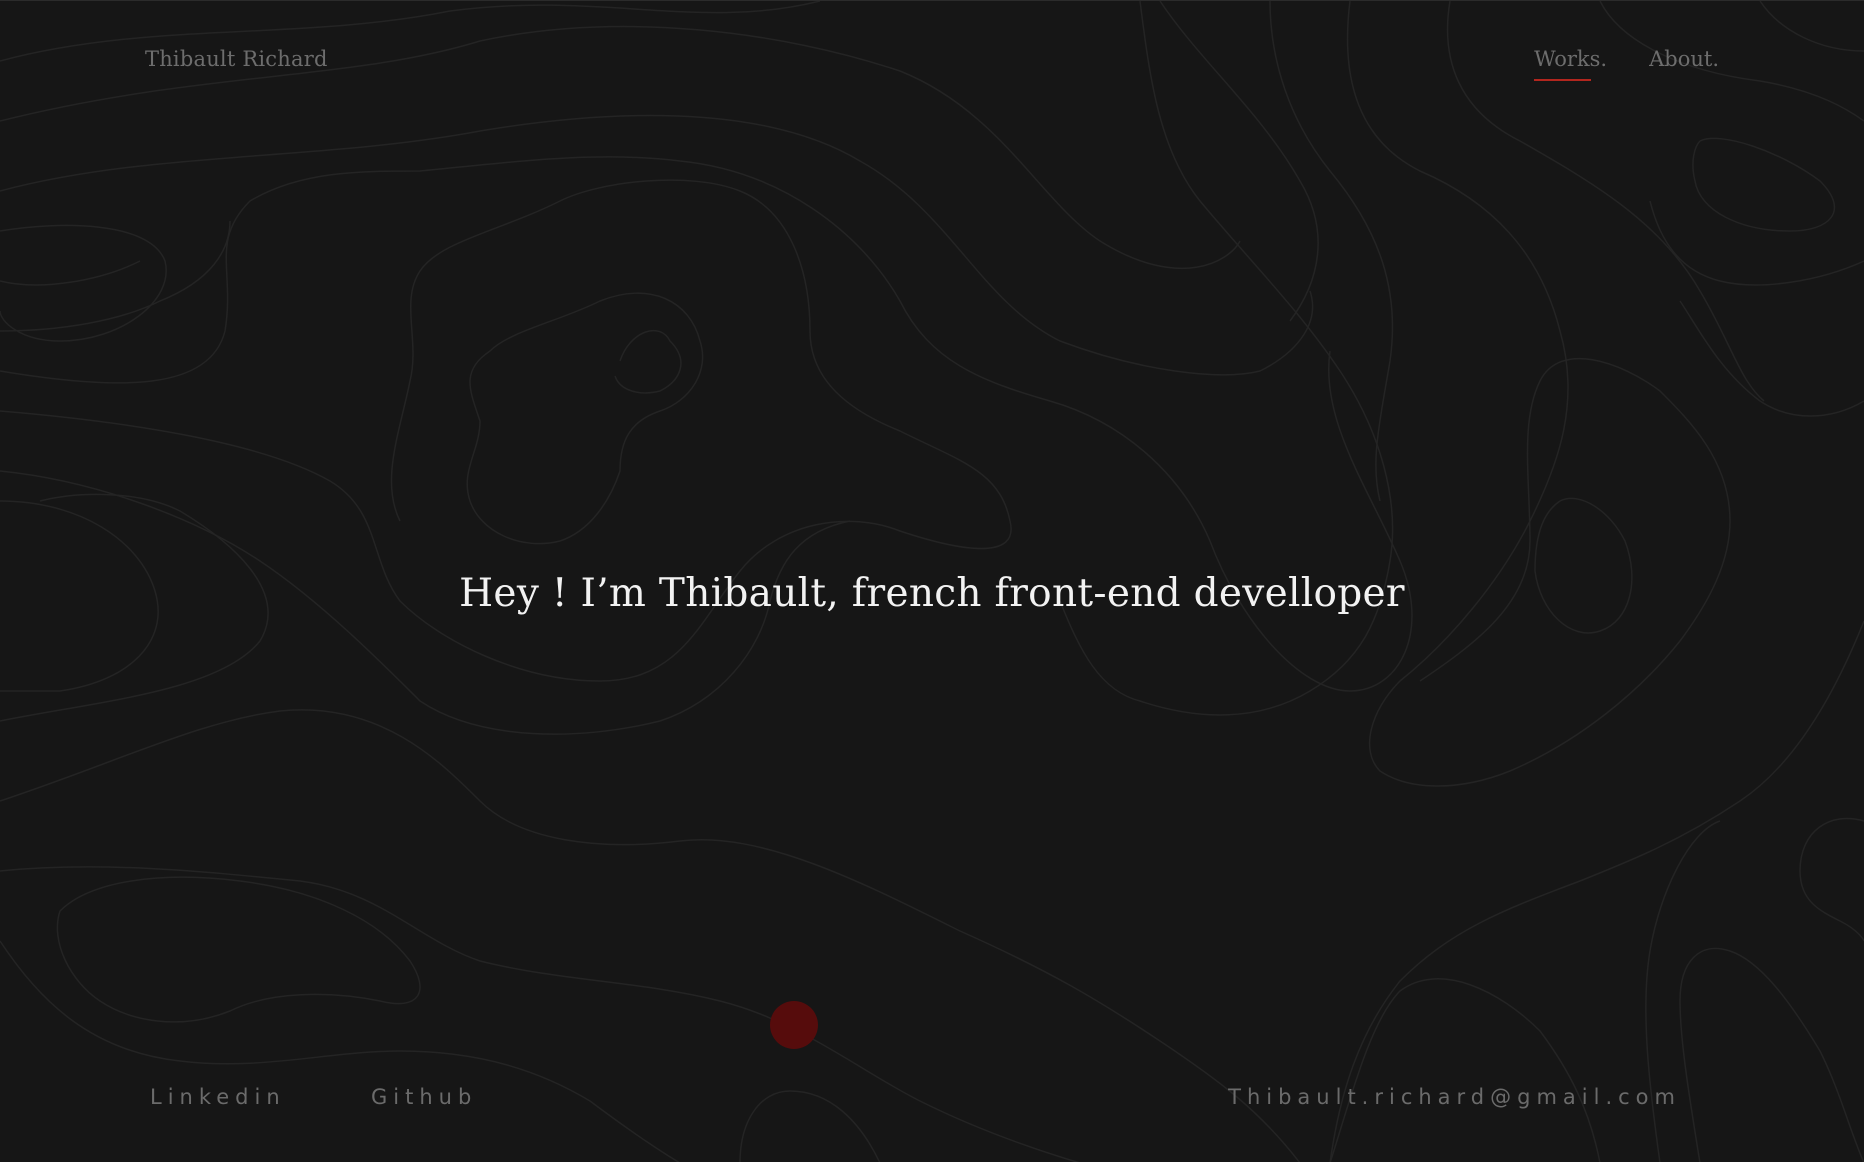 This screenshot has height=1162, width=1864. What do you see at coordinates (218, 1097) in the screenshot?
I see `linkedin-link: Linkedin` at bounding box center [218, 1097].